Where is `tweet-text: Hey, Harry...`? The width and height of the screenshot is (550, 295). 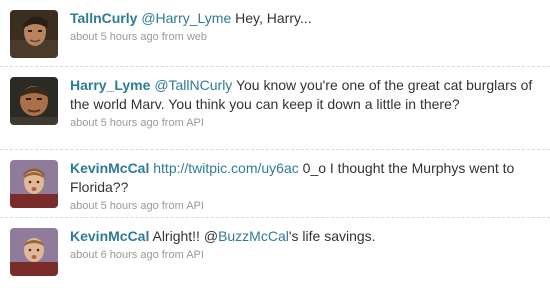 tweet-text: Hey, Harry... is located at coordinates (271, 18).